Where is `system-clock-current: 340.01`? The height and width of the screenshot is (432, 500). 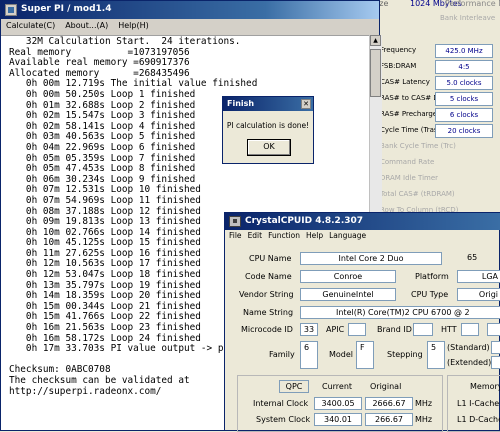
system-clock-current: 340.01 is located at coordinates (338, 419).